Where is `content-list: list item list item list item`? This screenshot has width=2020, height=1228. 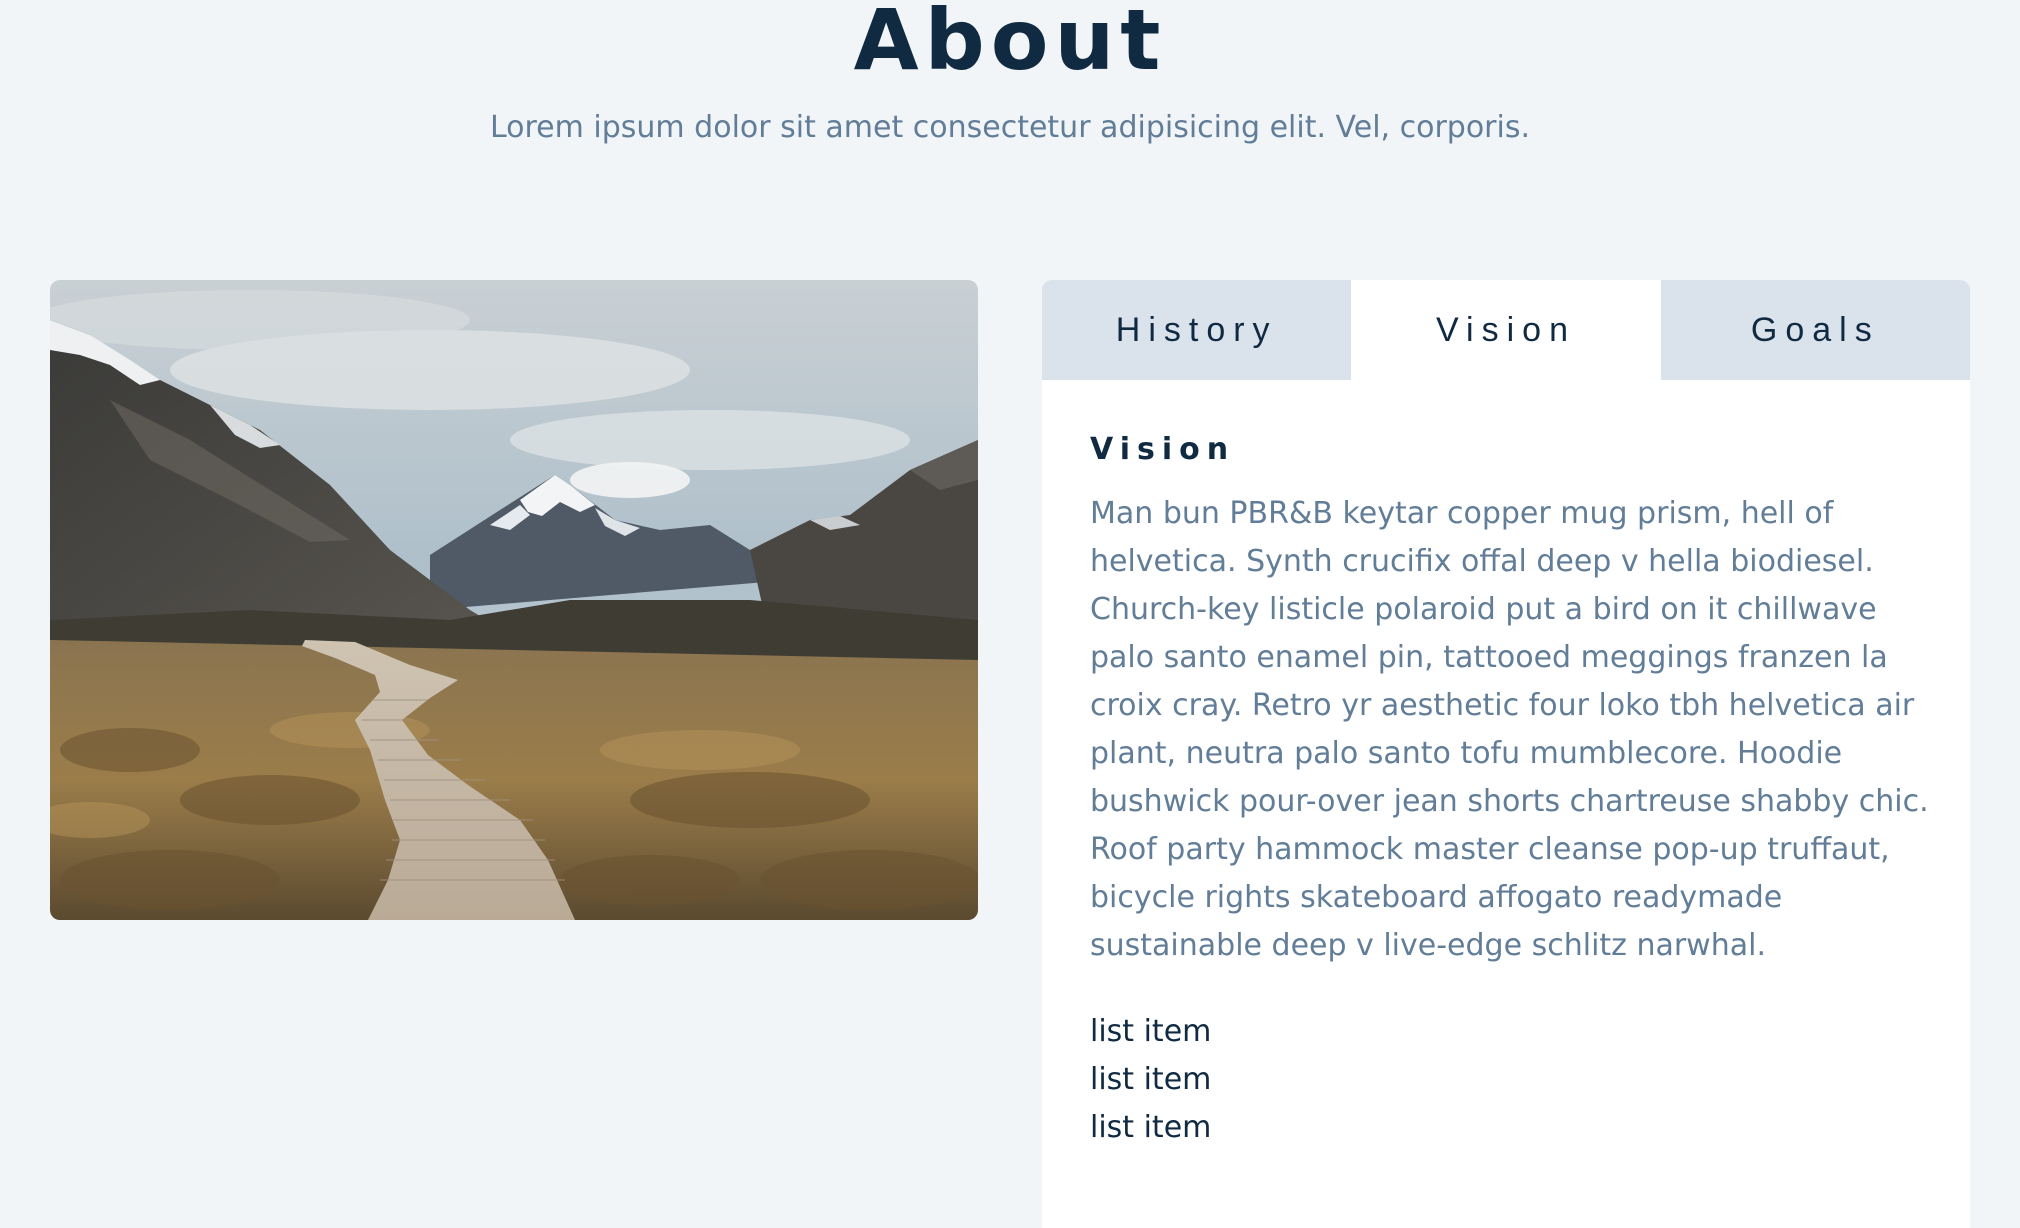 content-list: list item list item list item is located at coordinates (1506, 1080).